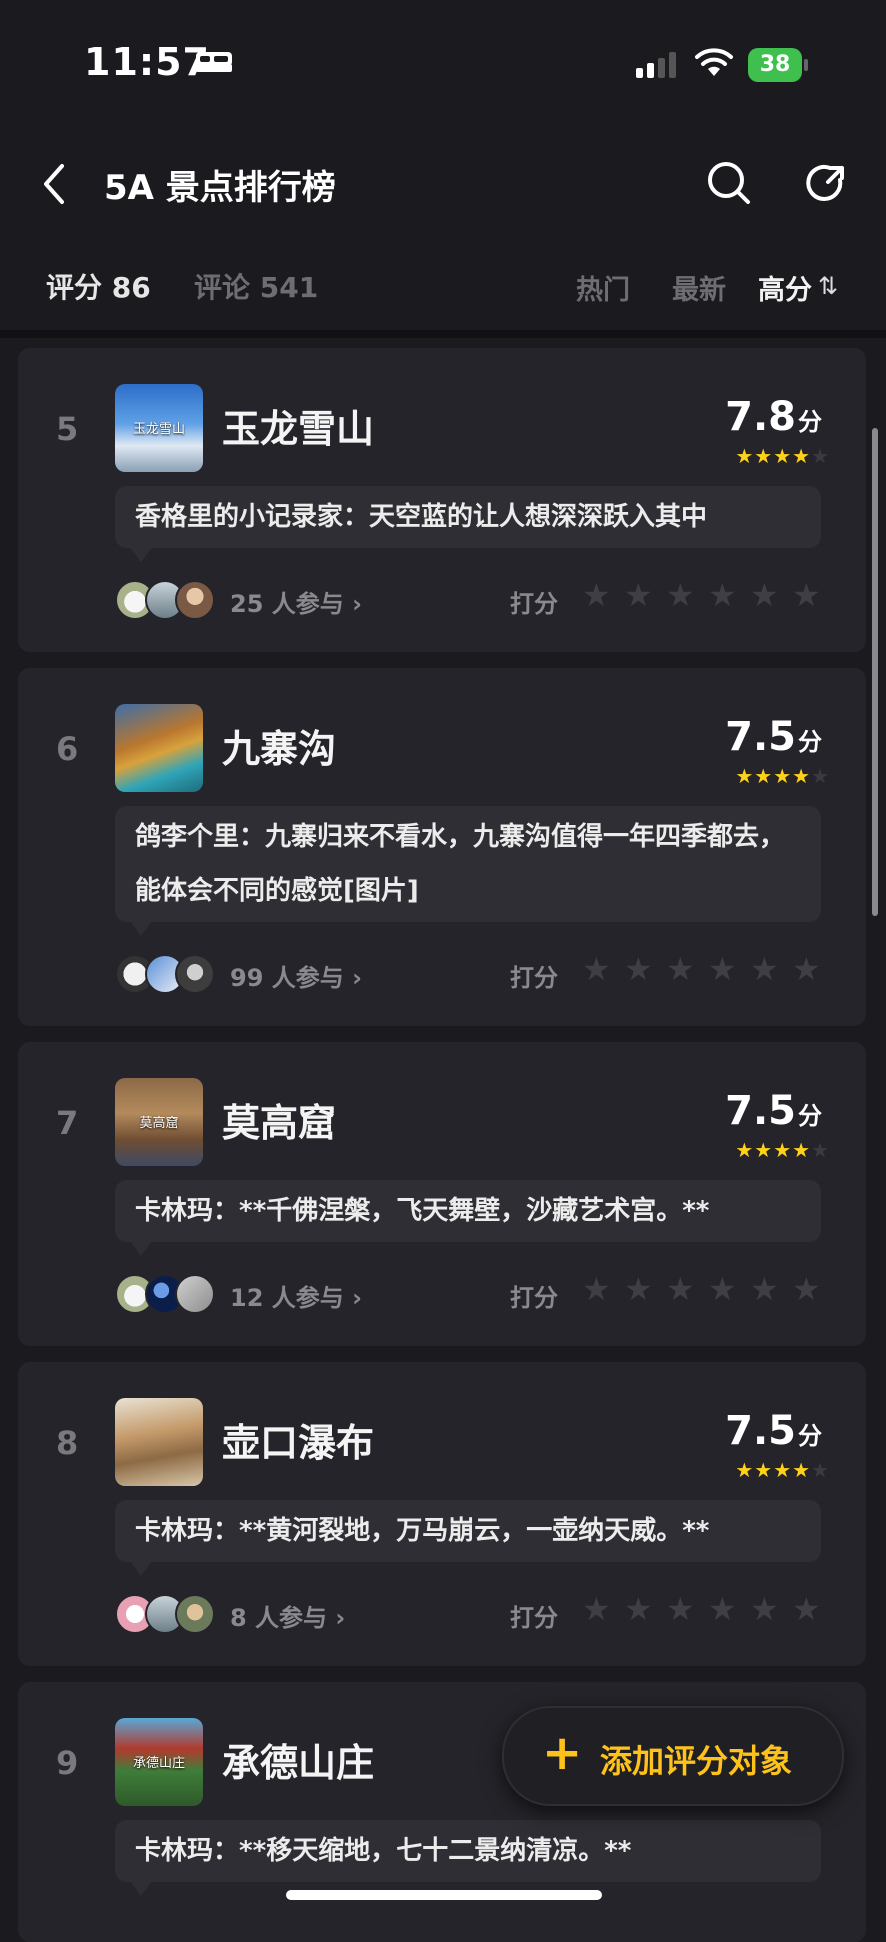 The height and width of the screenshot is (1942, 886). Describe the element at coordinates (443, 185) in the screenshot. I see `nav-bar: 5A 景点排行榜` at that location.